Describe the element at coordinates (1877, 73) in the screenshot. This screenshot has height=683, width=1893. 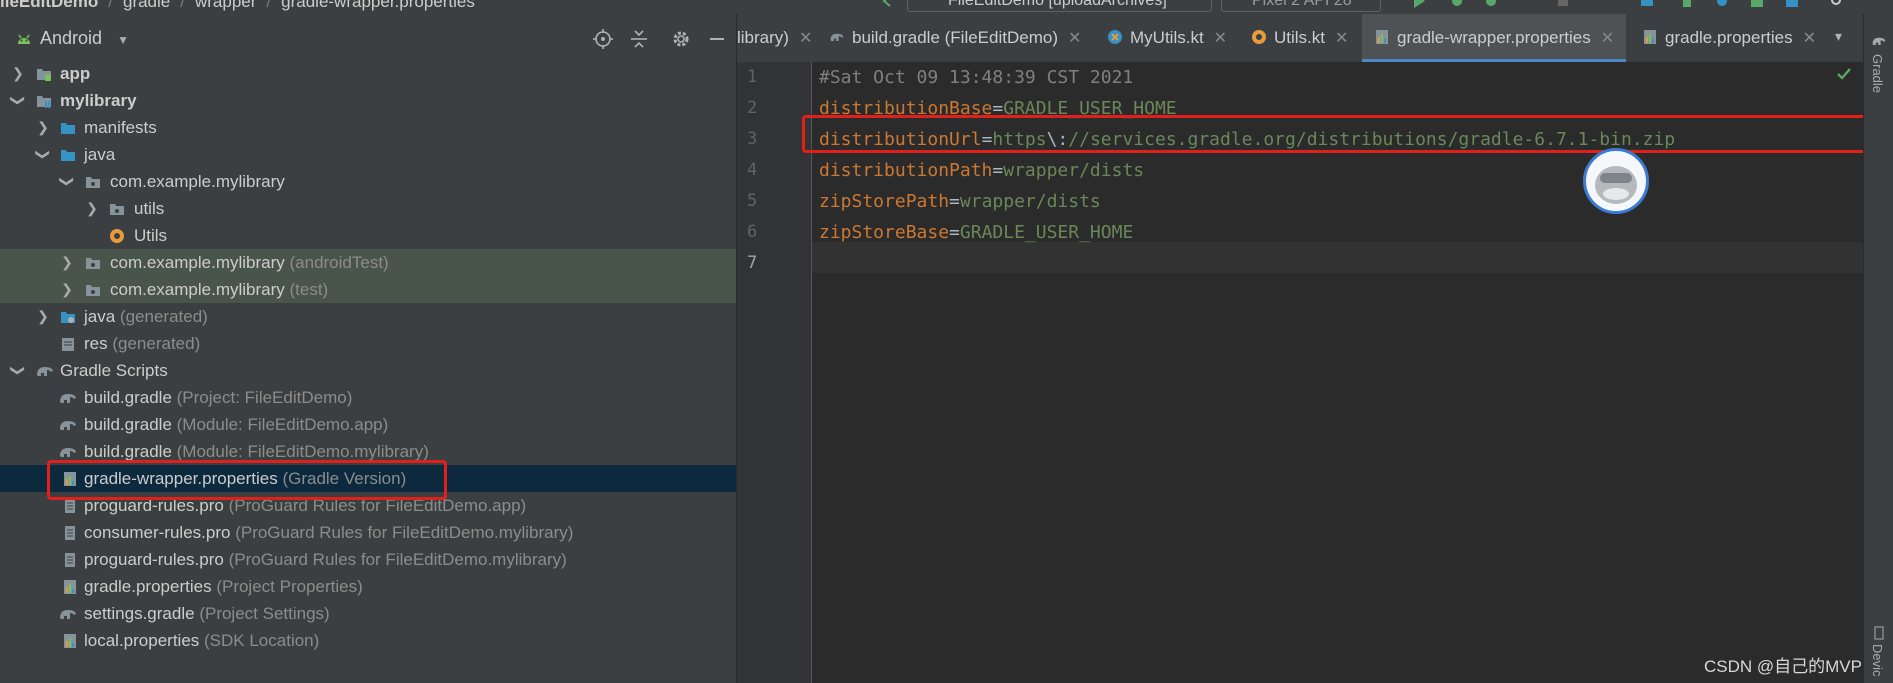
I see `gradle-tool-button: Gradle` at that location.